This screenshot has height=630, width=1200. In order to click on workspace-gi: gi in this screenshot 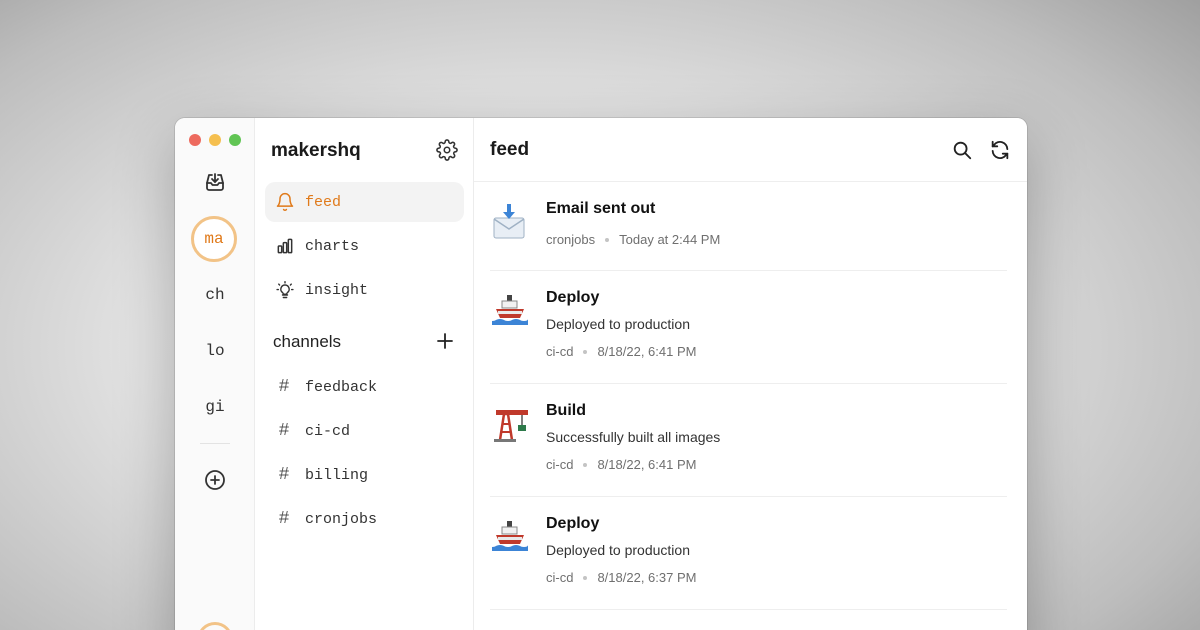, I will do `click(215, 407)`.